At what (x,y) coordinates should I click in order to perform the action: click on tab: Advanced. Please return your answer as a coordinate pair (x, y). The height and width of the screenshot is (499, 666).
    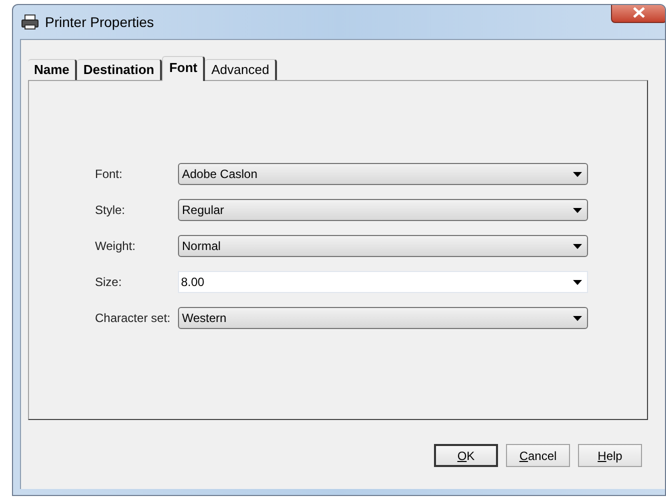
    Looking at the image, I should click on (241, 69).